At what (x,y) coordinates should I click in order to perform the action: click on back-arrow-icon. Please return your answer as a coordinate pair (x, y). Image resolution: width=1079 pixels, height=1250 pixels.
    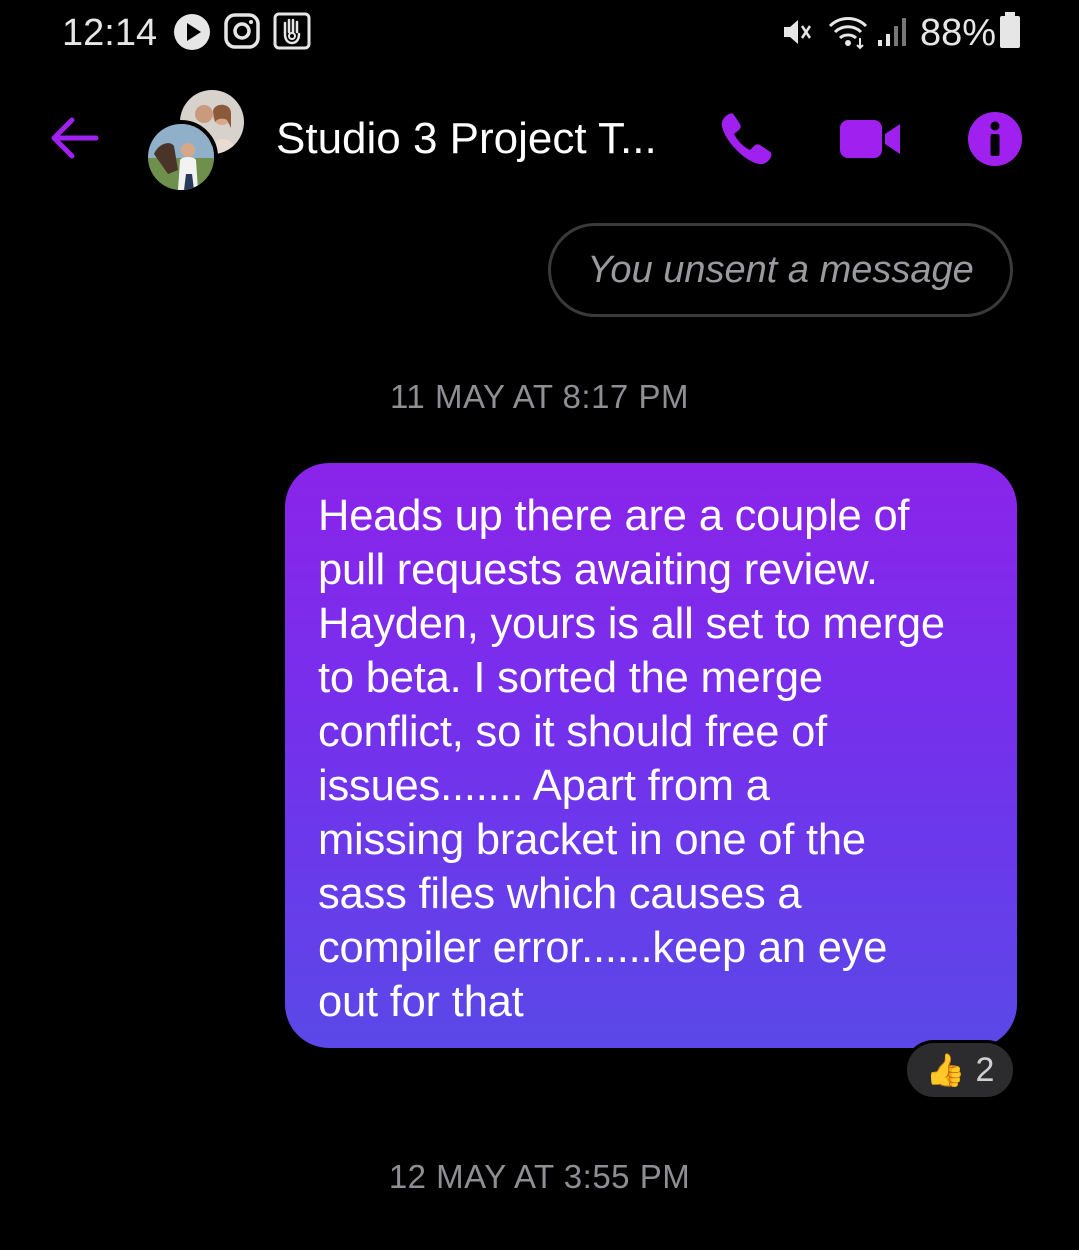
    Looking at the image, I should click on (75, 138).